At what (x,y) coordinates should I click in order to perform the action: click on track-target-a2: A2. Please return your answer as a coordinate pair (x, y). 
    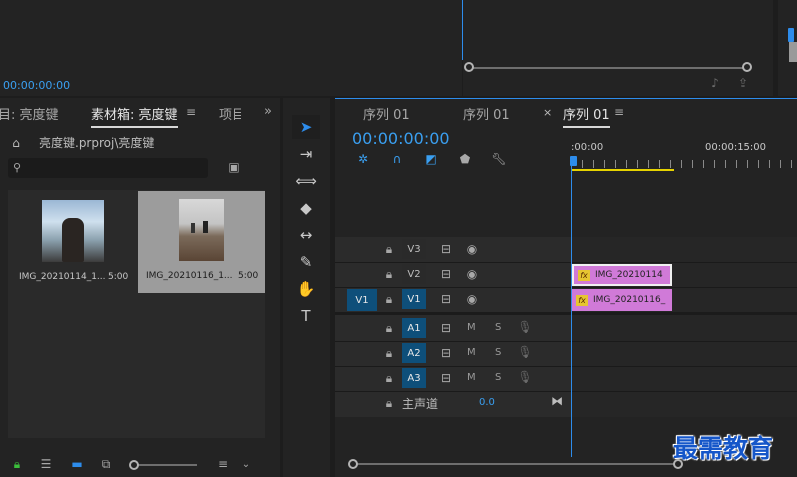
    Looking at the image, I should click on (414, 353).